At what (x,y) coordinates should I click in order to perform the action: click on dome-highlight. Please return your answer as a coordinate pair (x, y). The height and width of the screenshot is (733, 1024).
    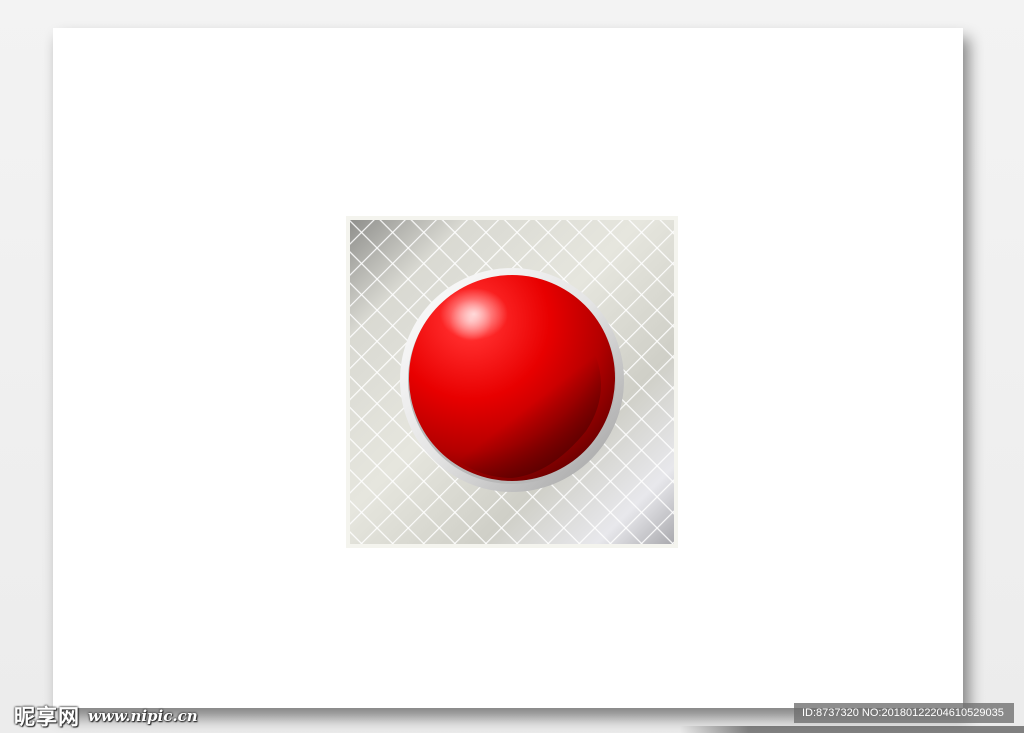
    Looking at the image, I should click on (474, 314).